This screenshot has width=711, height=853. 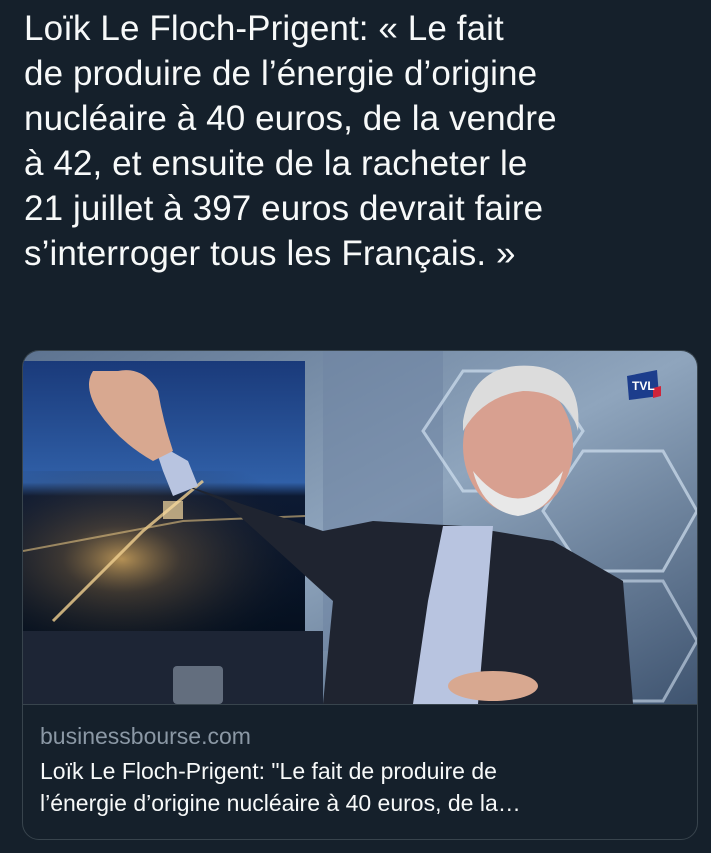 I want to click on link-domain: businessbourse.com, so click(x=145, y=736).